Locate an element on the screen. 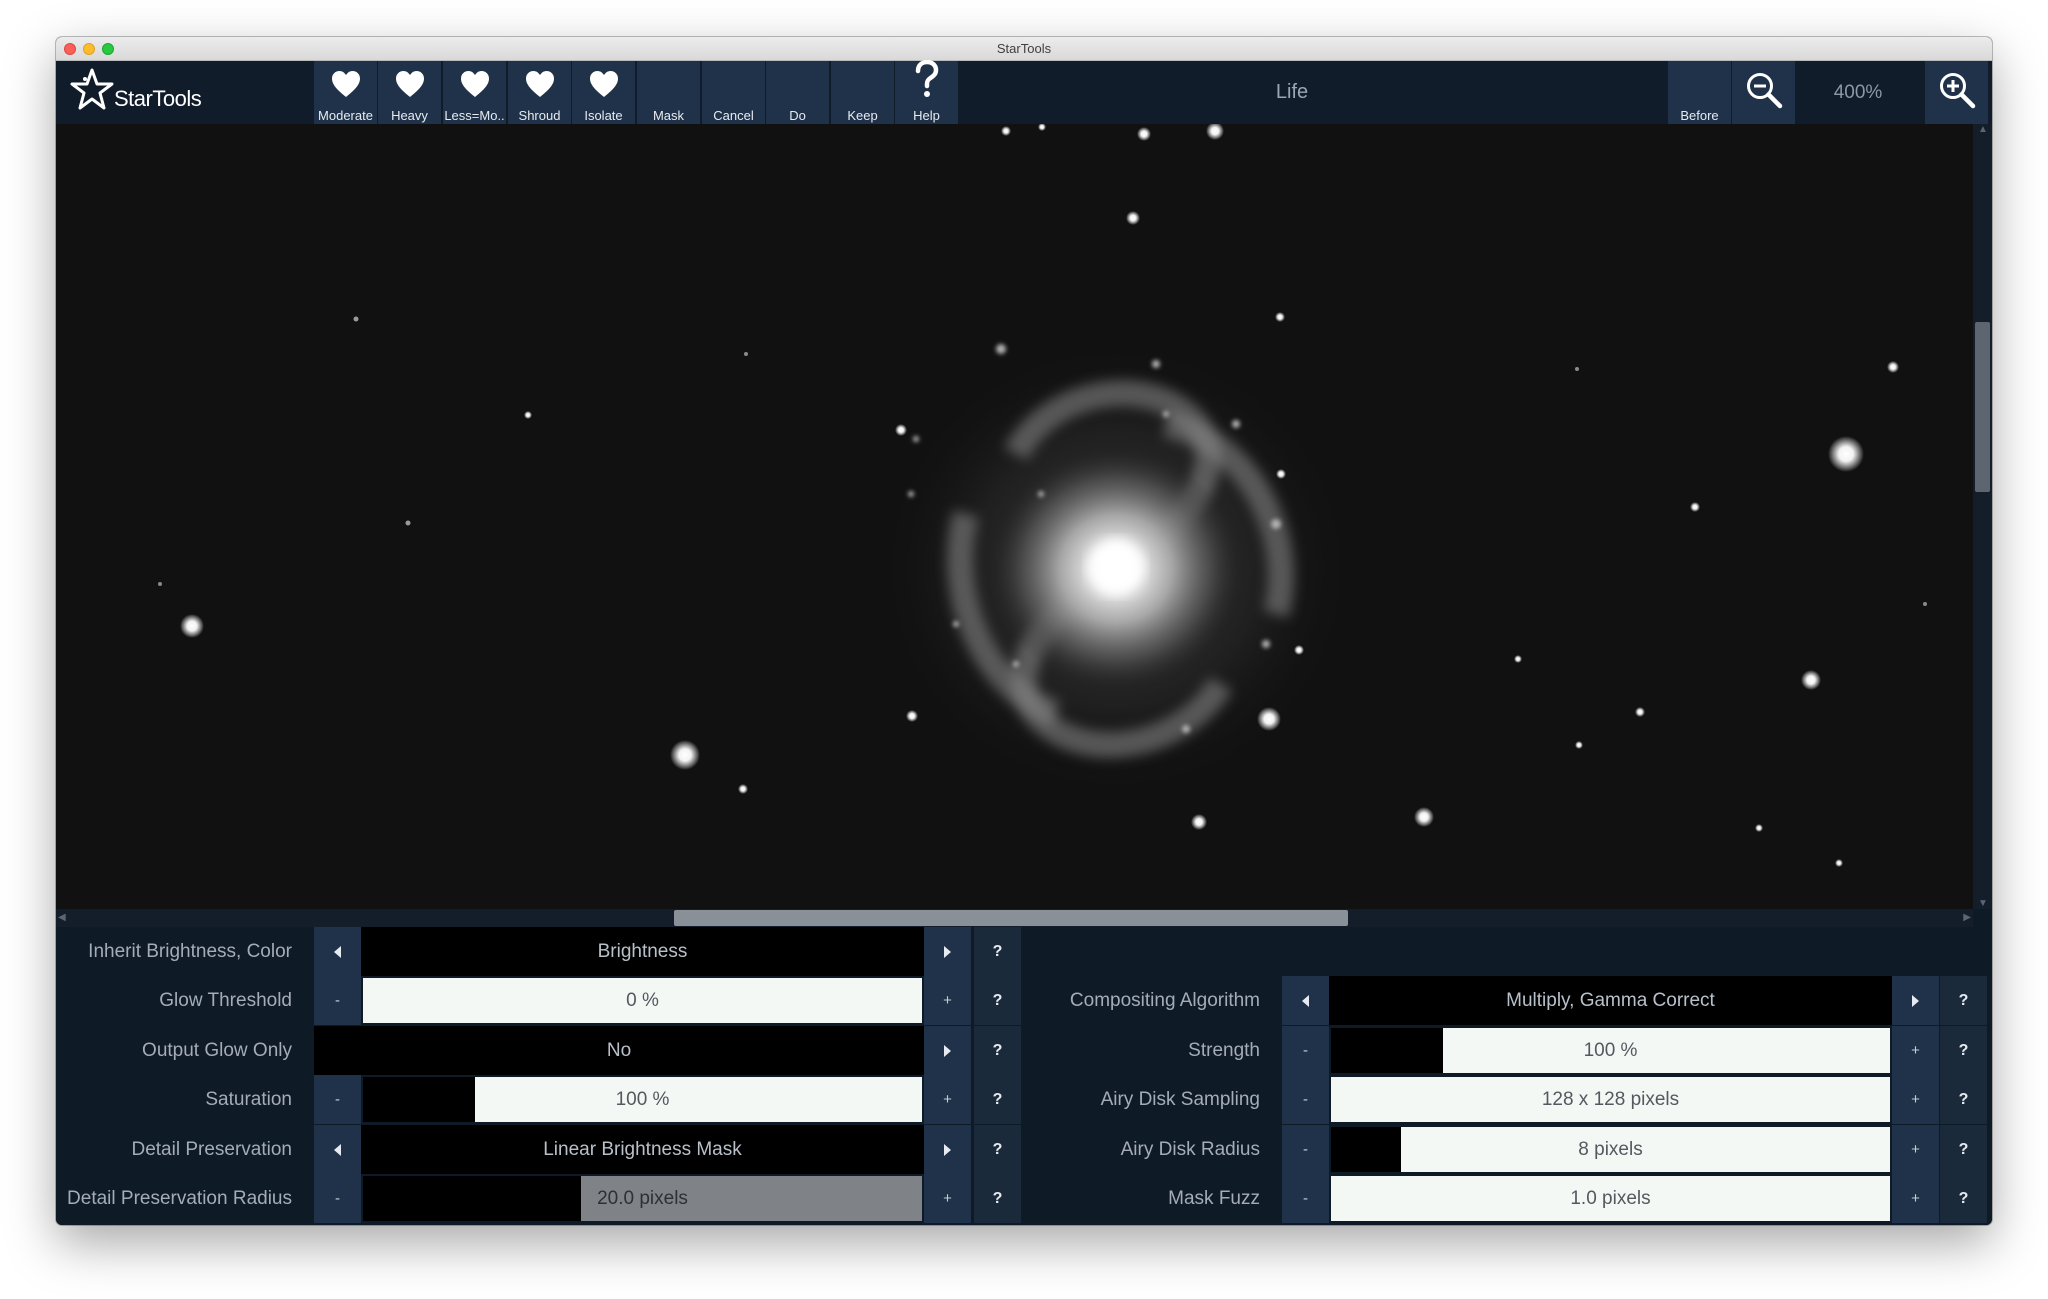  module-title: Life is located at coordinates (1292, 92).